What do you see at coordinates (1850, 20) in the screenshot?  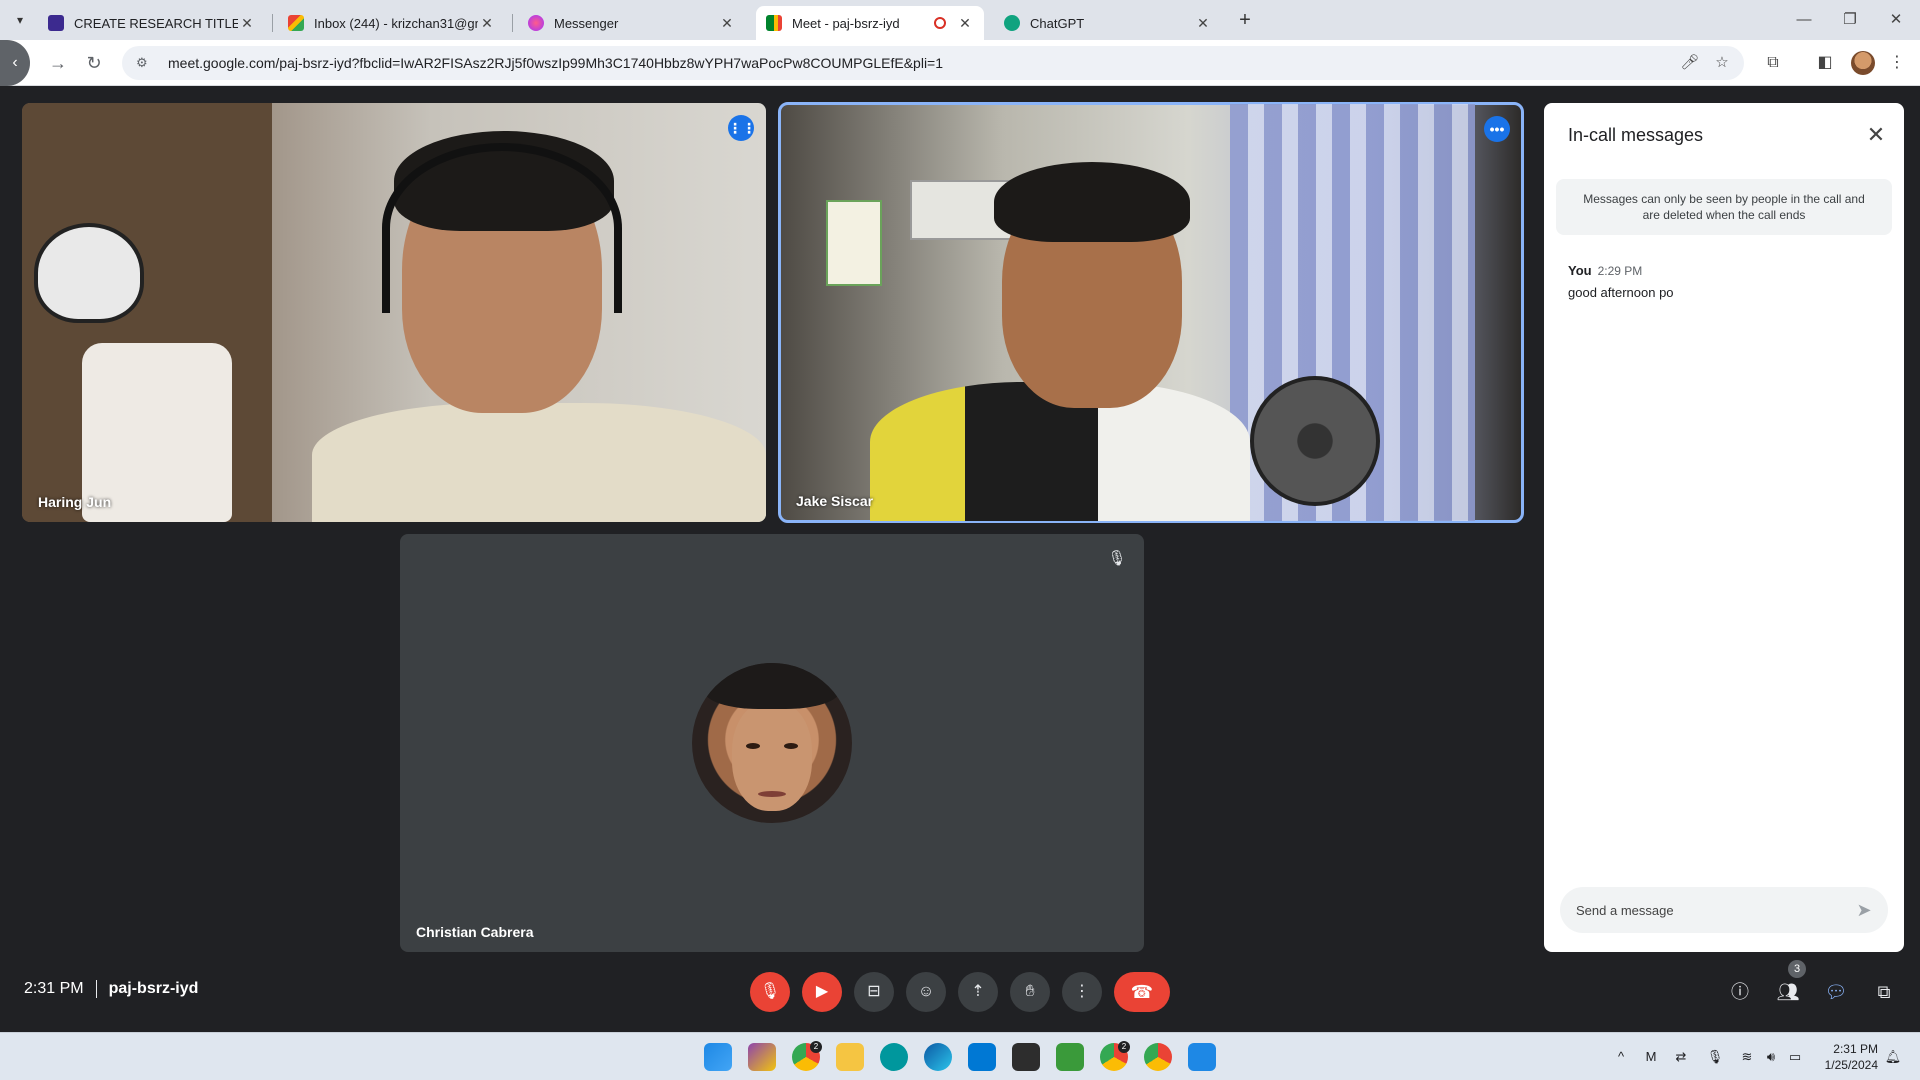 I see `restore-button: ❐` at bounding box center [1850, 20].